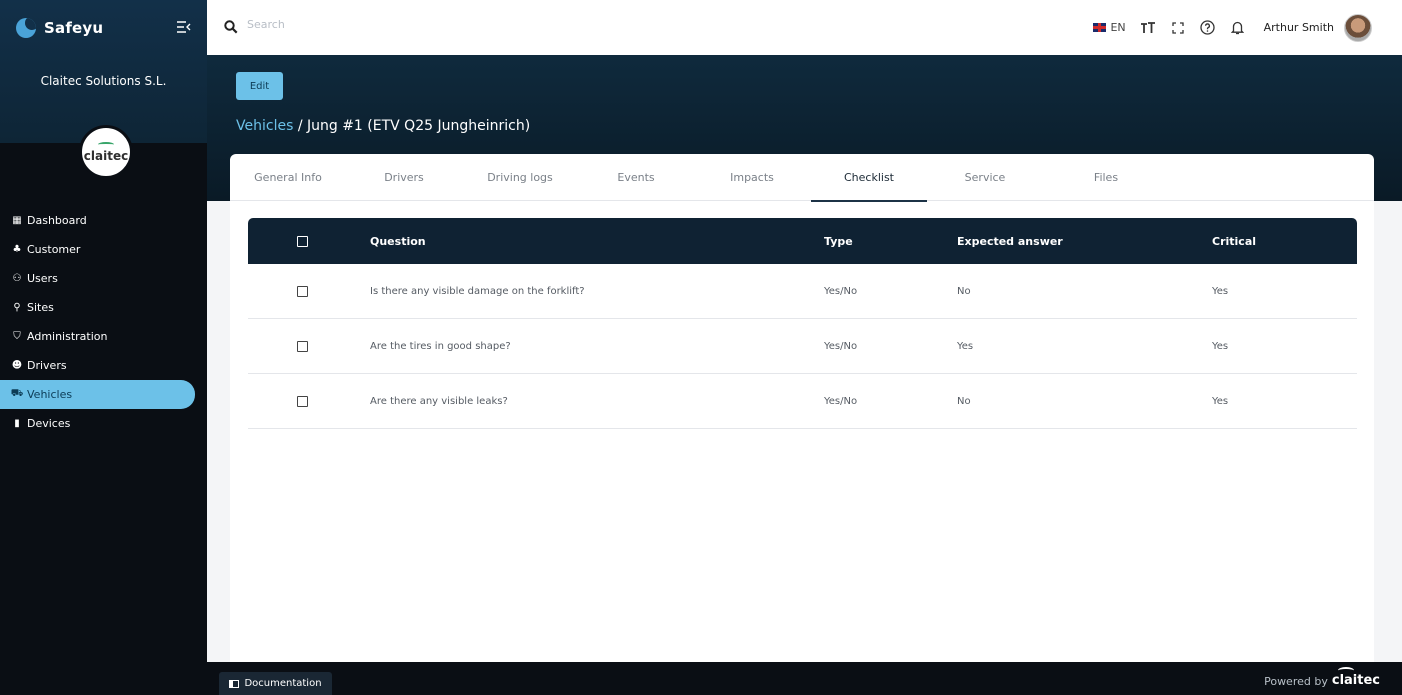  I want to click on user-name: Arthur Smith, so click(1299, 27).